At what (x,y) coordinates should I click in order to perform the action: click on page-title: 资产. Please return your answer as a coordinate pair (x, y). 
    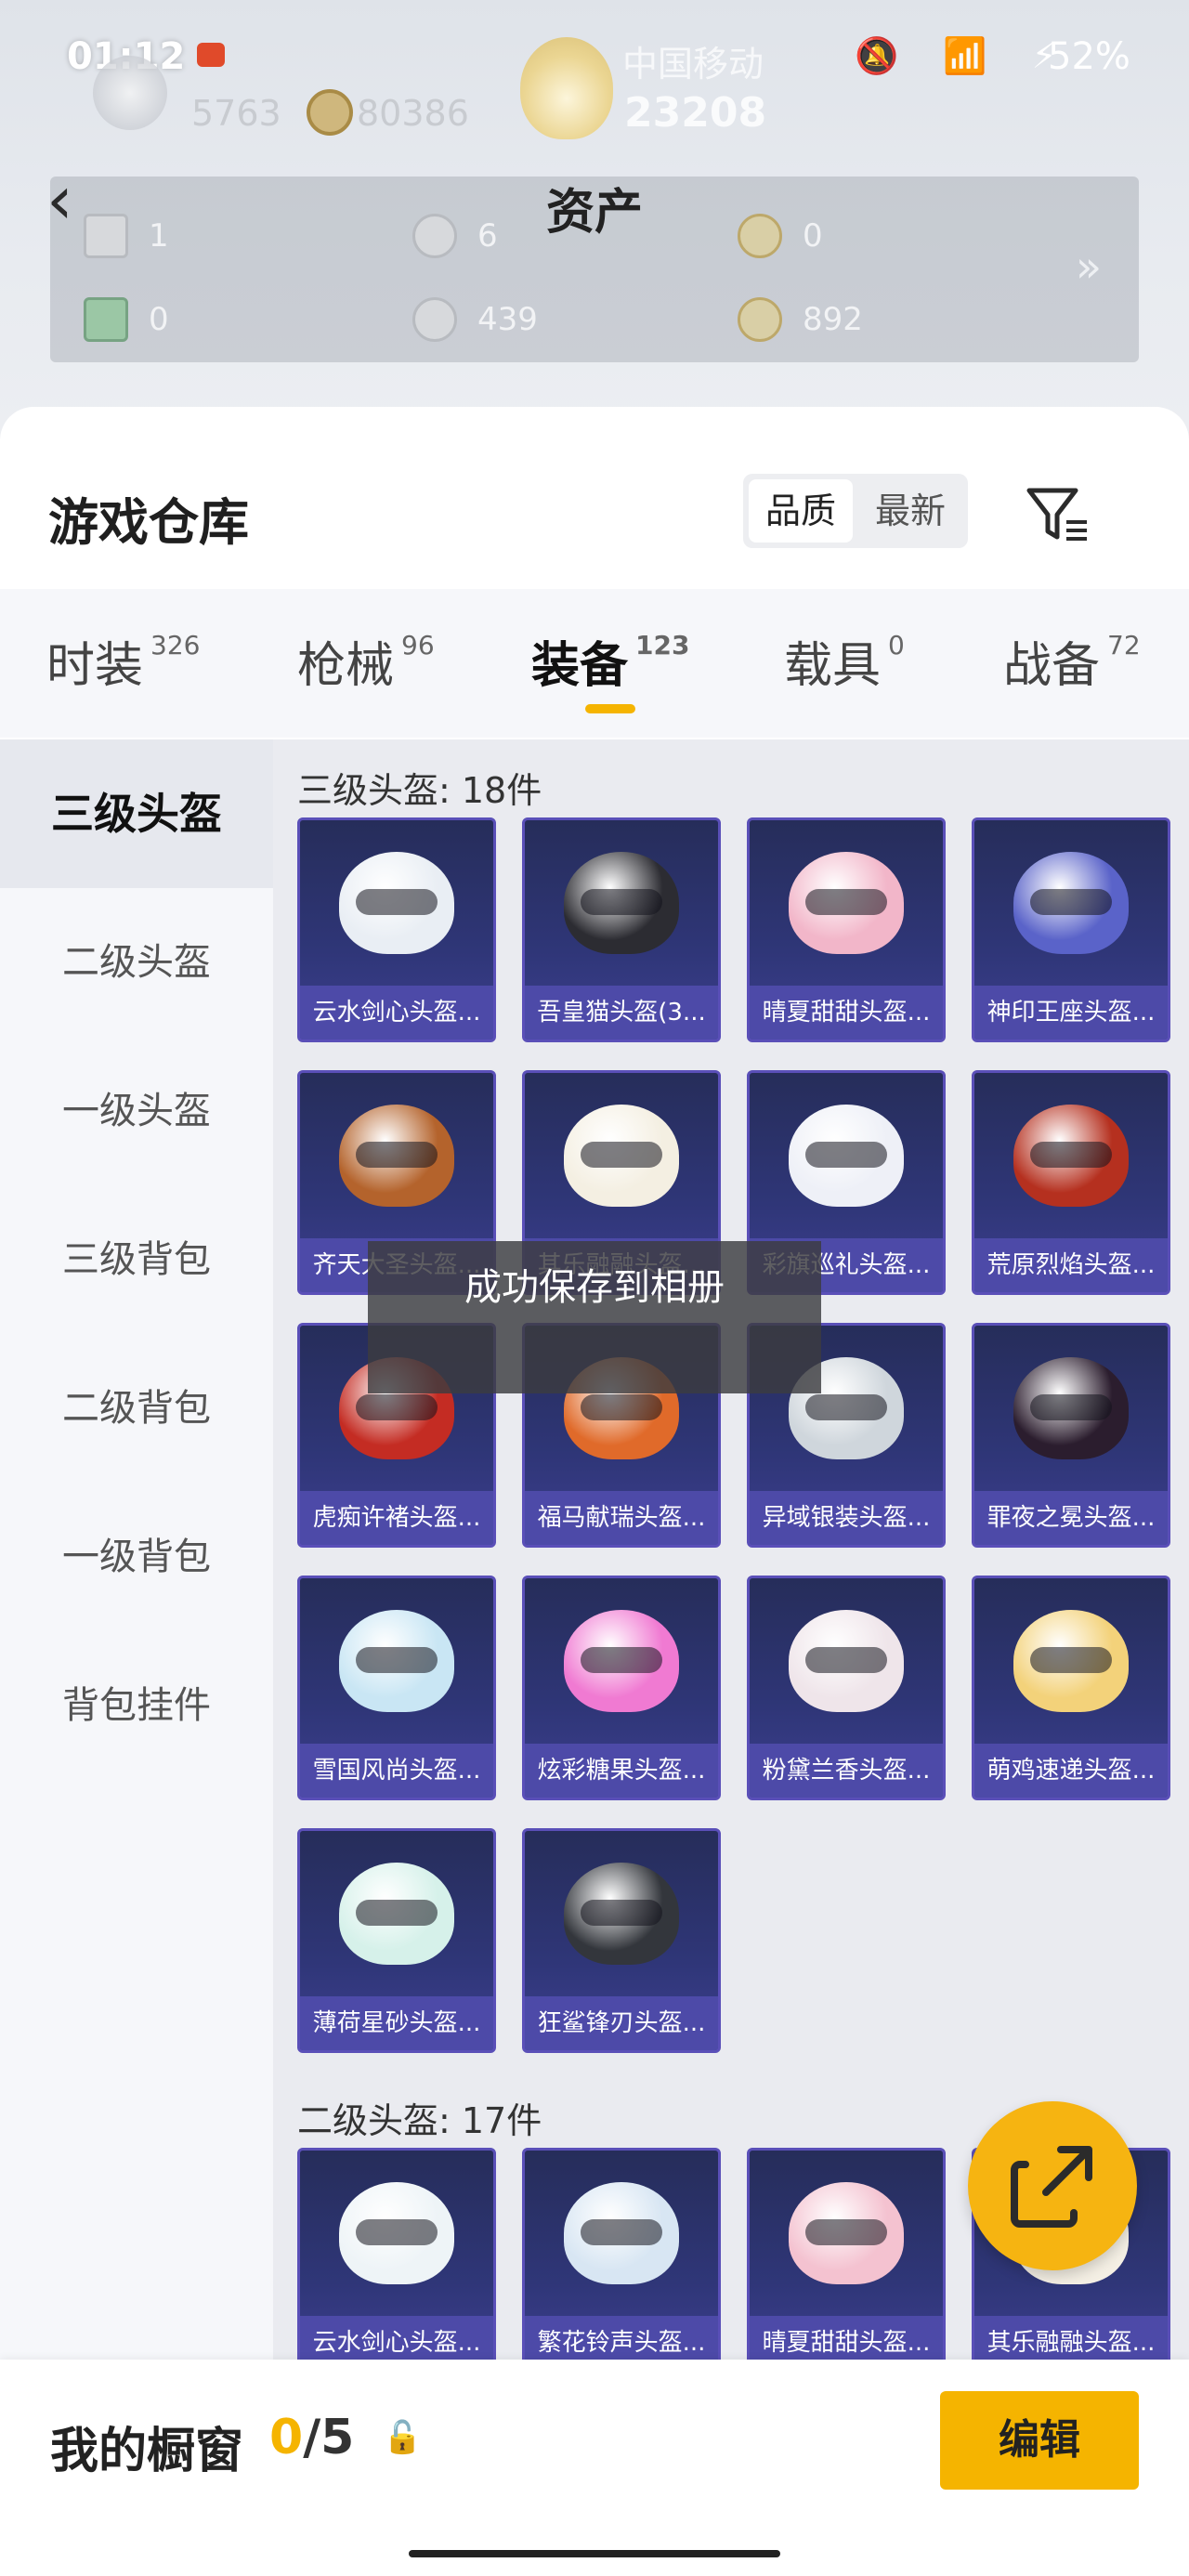
    Looking at the image, I should click on (594, 213).